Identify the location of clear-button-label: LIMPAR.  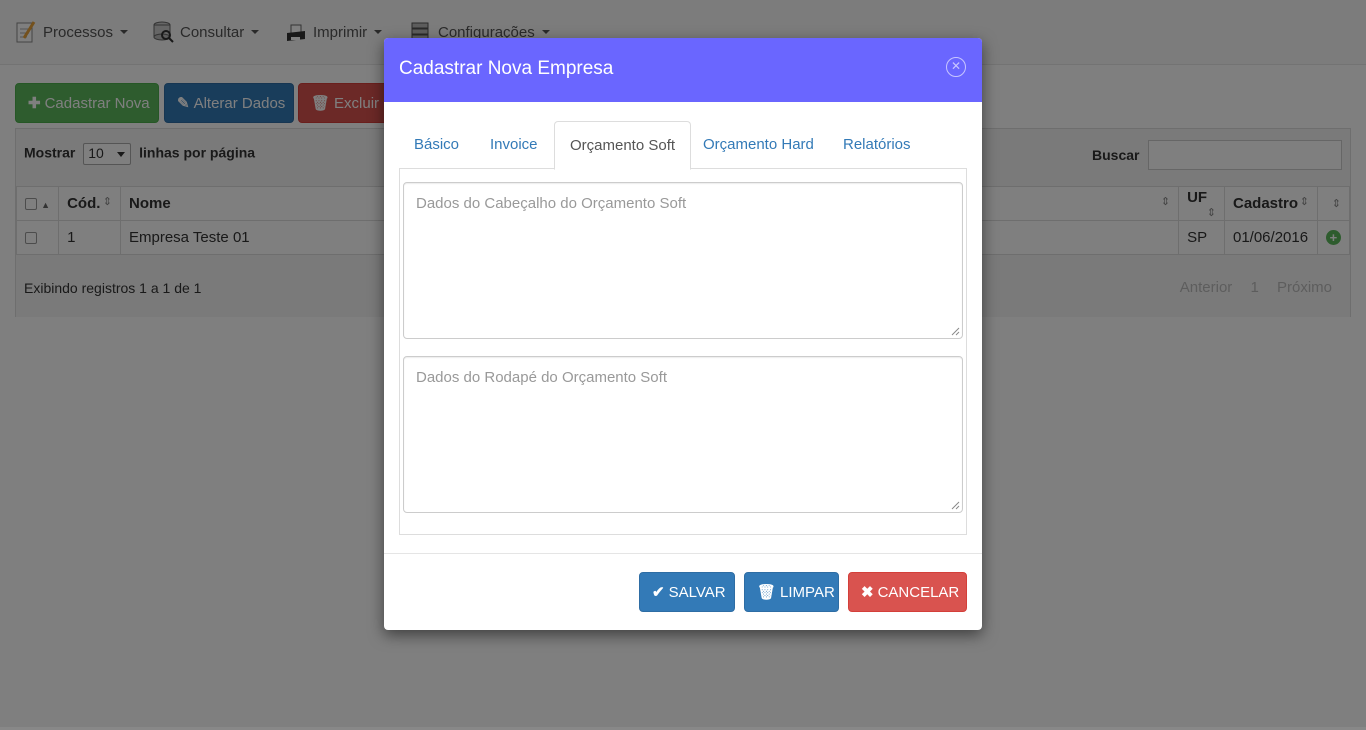
(807, 592).